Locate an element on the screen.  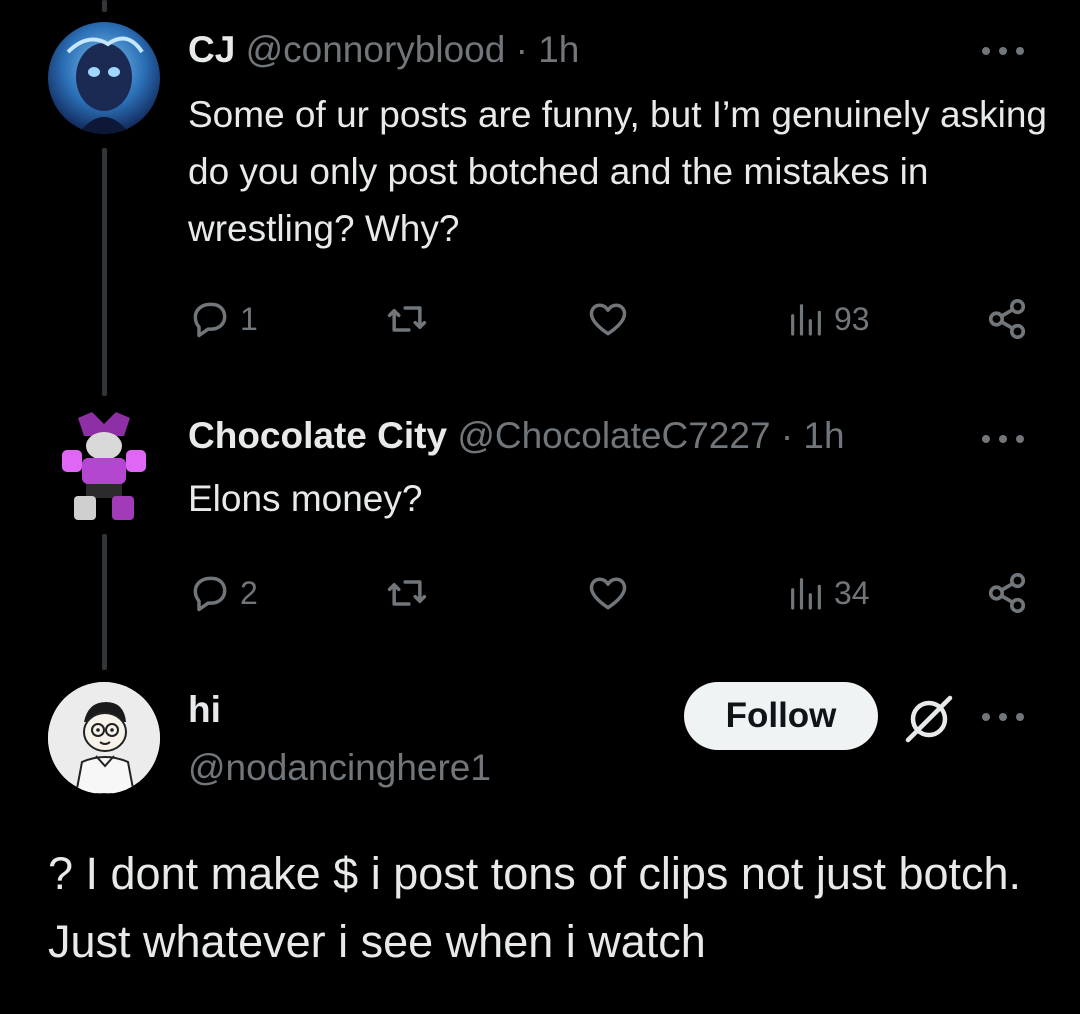
author-handle: @nodancinghere1 is located at coordinates (339, 768).